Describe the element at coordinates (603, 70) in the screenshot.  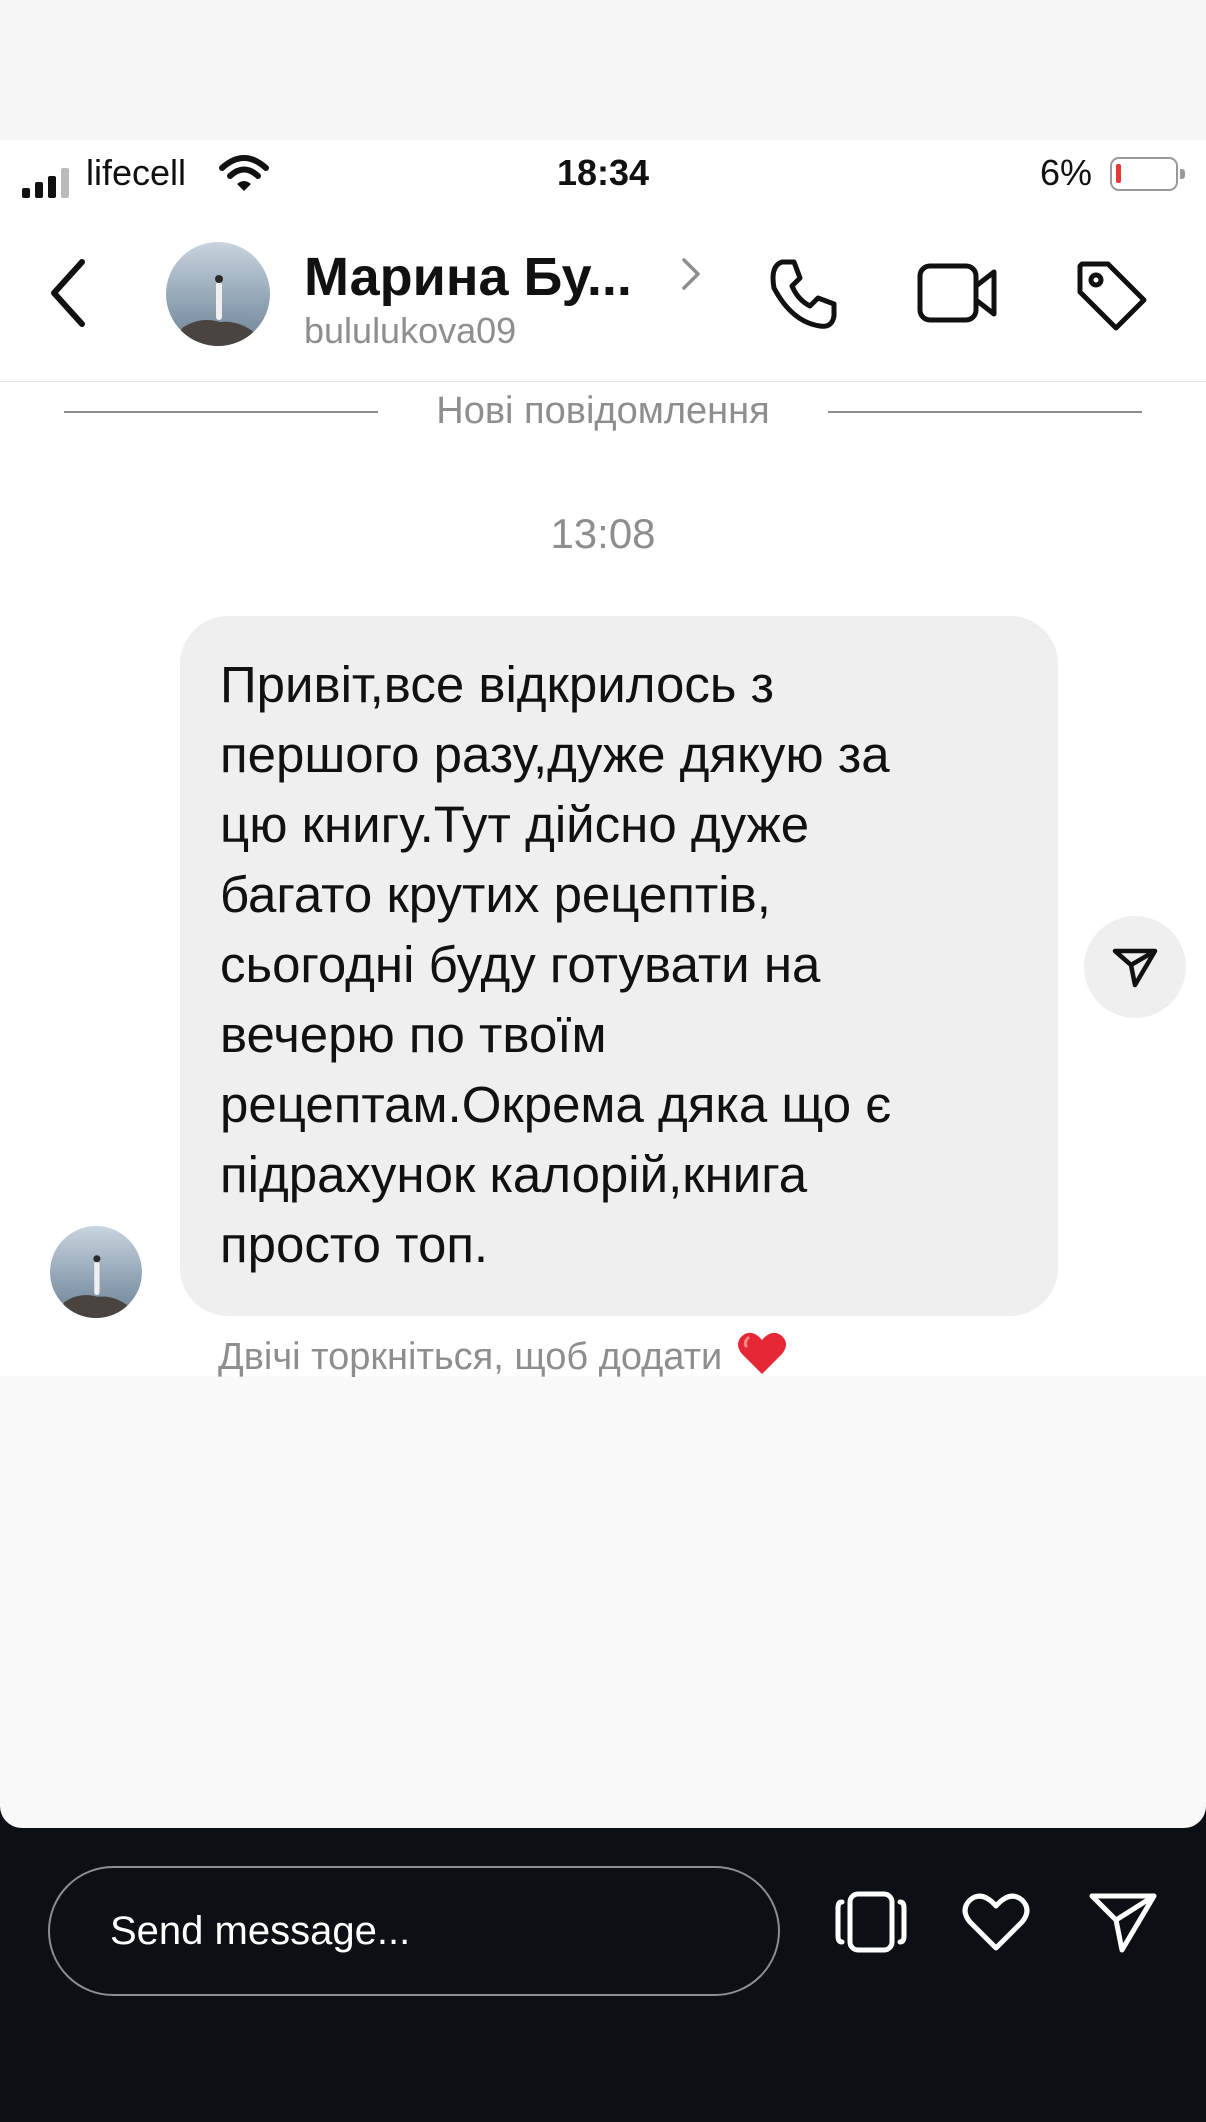
I see `story-top-margin` at that location.